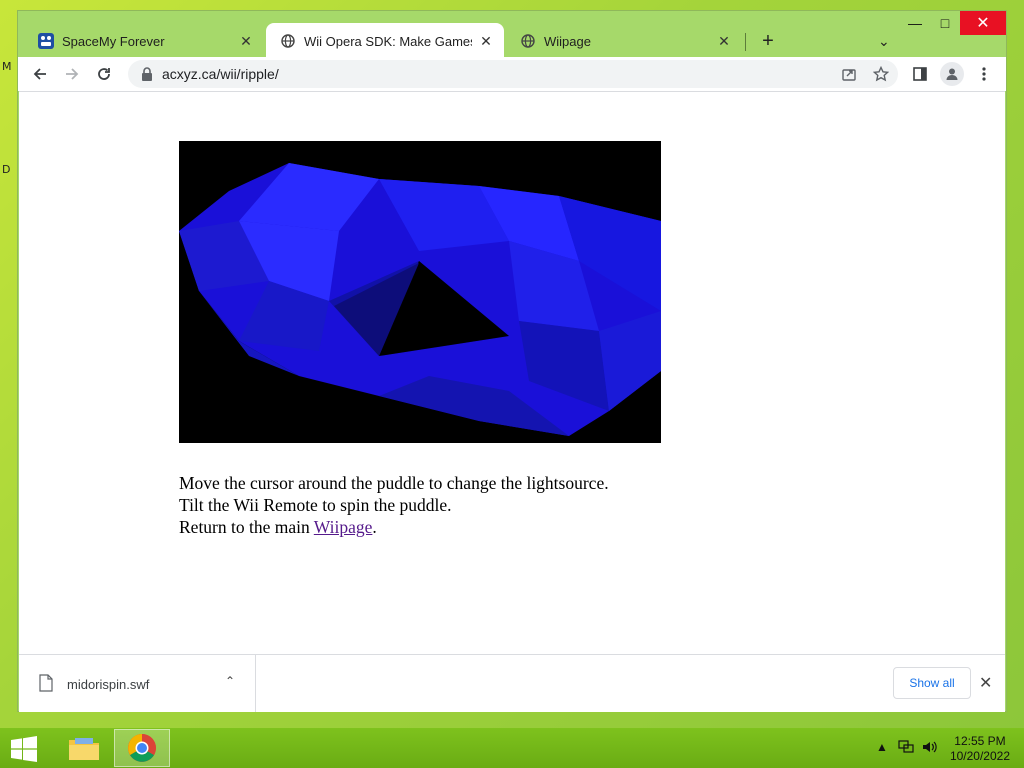 The width and height of the screenshot is (1024, 768). I want to click on side-panel-button, so click(920, 74).